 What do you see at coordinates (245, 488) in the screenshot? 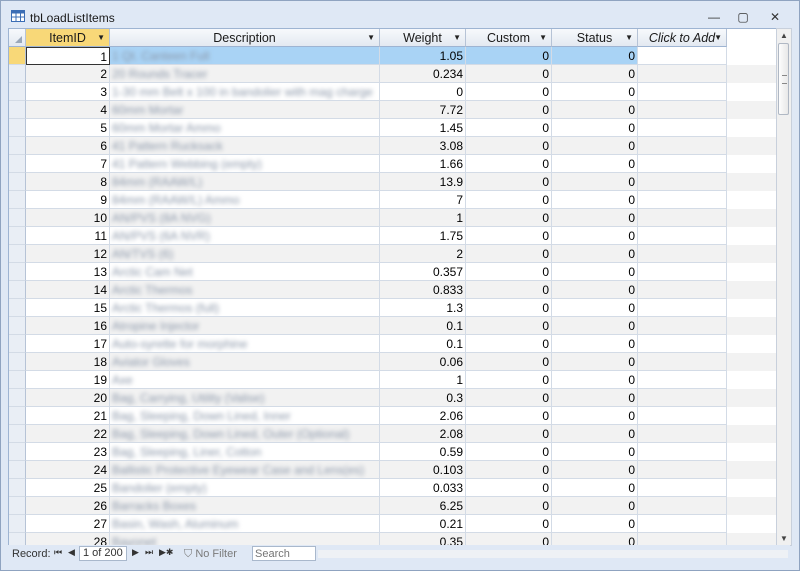
I see `cell-desc: Bandolier (empty)` at bounding box center [245, 488].